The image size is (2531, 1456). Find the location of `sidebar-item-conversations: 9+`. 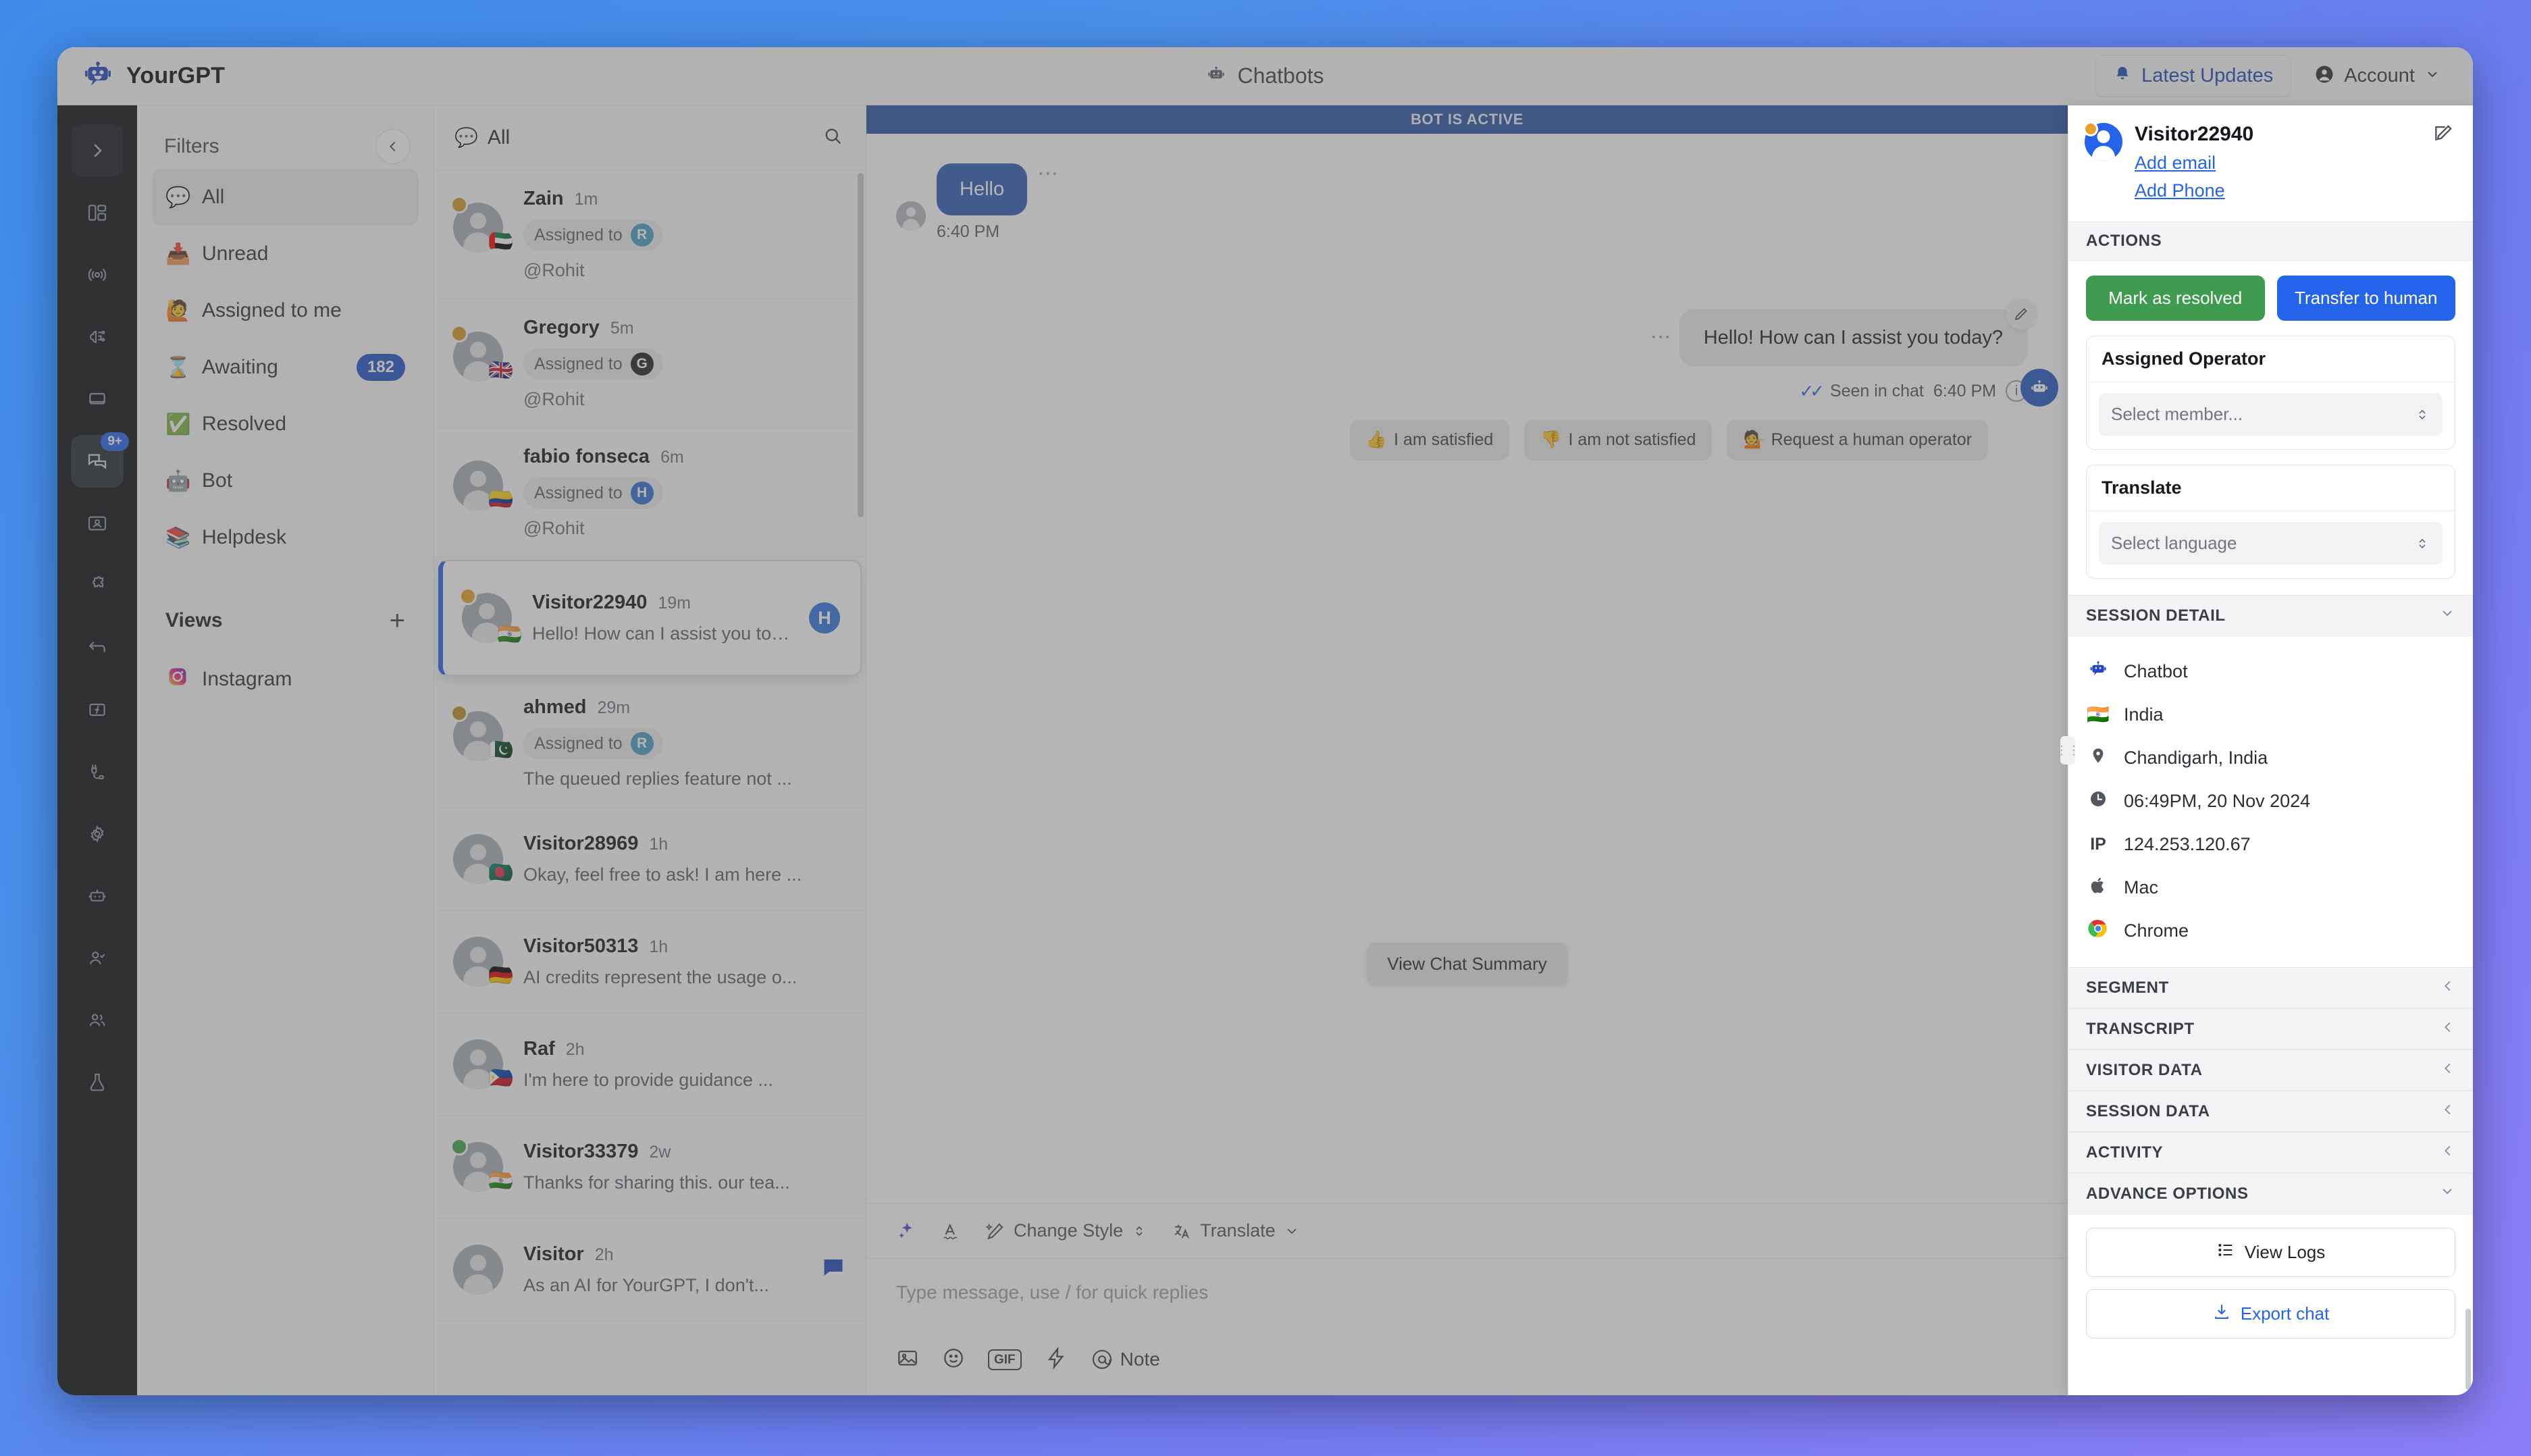

sidebar-item-conversations: 9+ is located at coordinates (100, 460).